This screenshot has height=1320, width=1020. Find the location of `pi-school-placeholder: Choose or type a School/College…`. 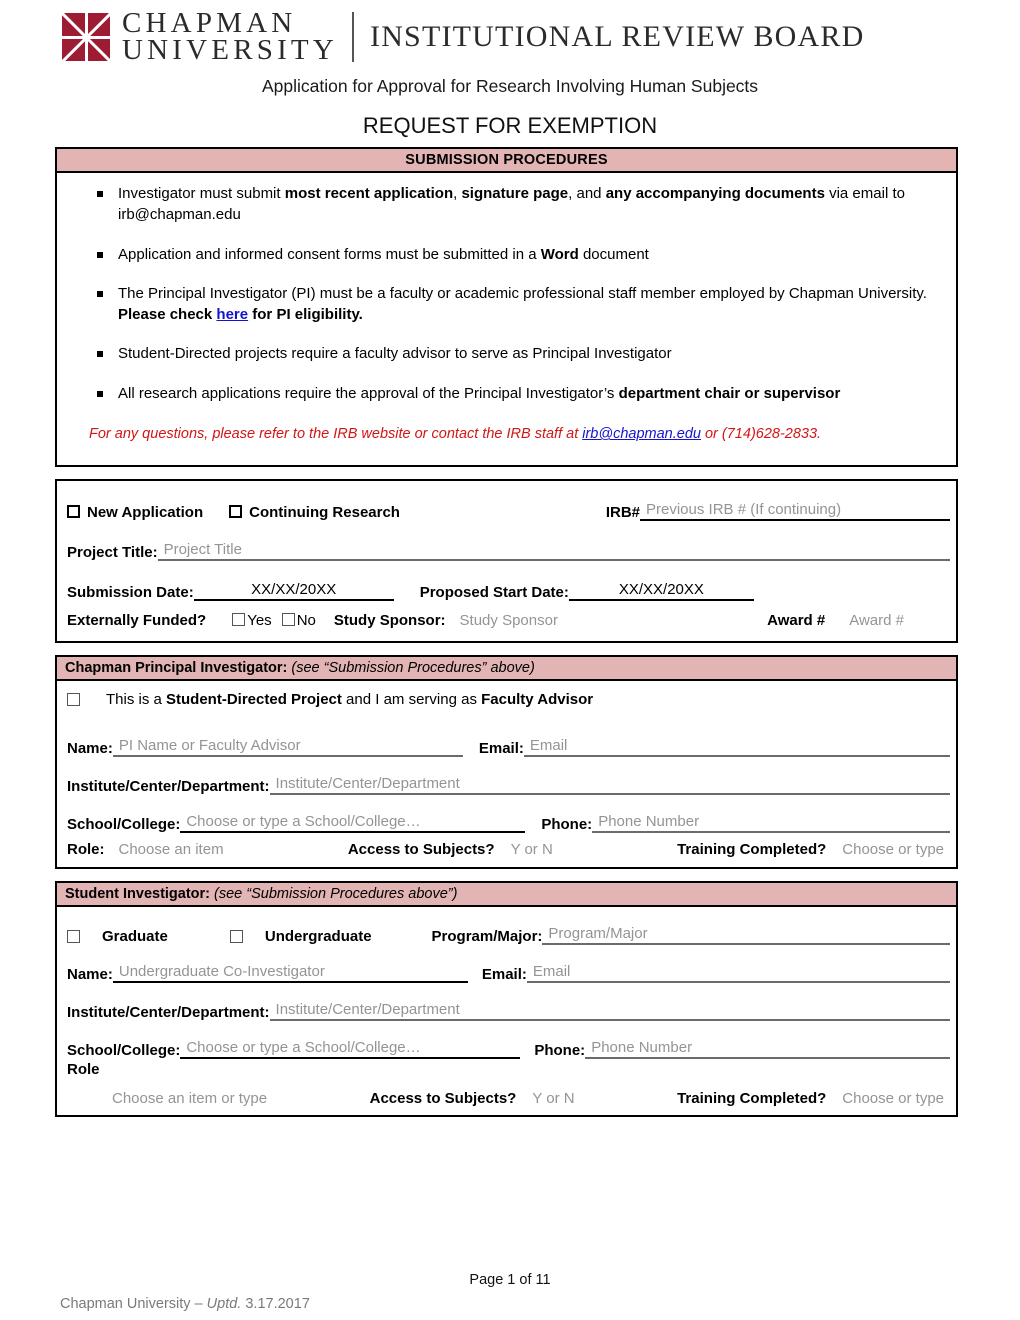

pi-school-placeholder: Choose or type a School/College… is located at coordinates (303, 821).